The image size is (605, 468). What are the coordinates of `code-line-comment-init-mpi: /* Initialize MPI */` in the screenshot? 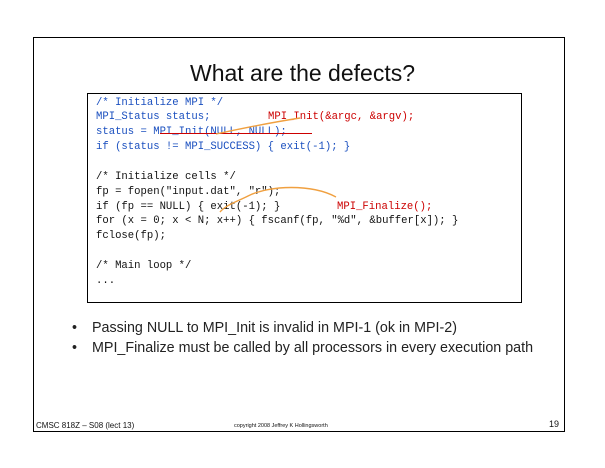 It's located at (160, 103).